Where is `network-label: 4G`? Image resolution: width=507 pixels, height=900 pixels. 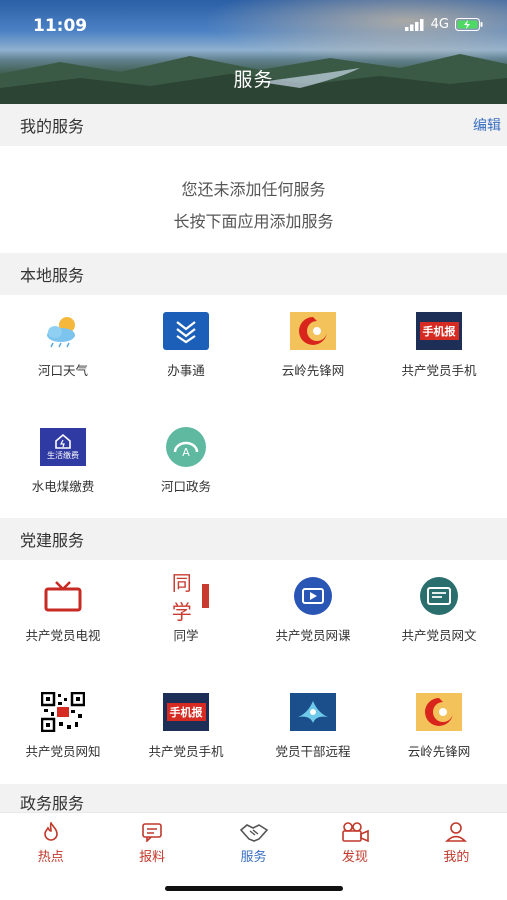
network-label: 4G is located at coordinates (439, 24).